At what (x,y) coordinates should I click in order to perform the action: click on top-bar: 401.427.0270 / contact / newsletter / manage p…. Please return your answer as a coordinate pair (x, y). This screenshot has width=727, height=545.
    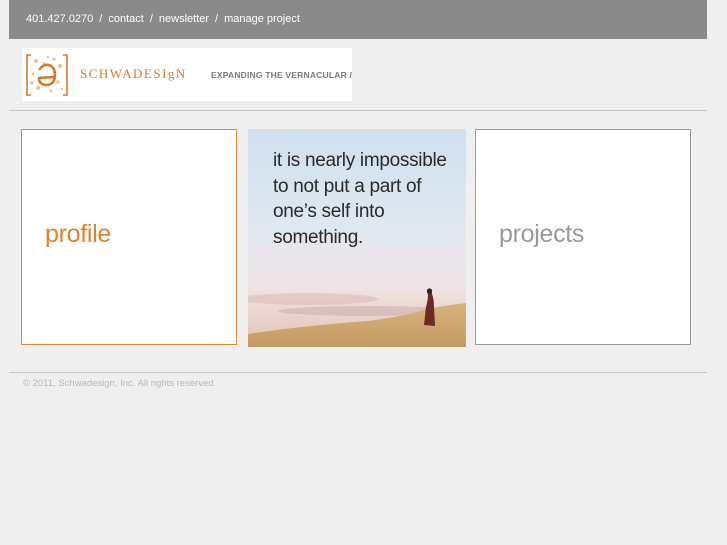
    Looking at the image, I should click on (358, 19).